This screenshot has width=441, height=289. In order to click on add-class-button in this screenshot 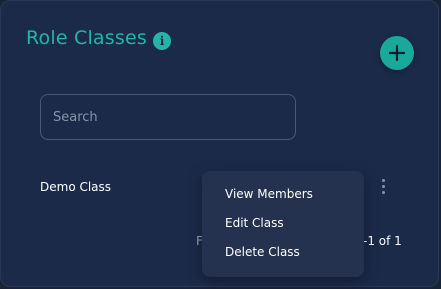, I will do `click(397, 53)`.